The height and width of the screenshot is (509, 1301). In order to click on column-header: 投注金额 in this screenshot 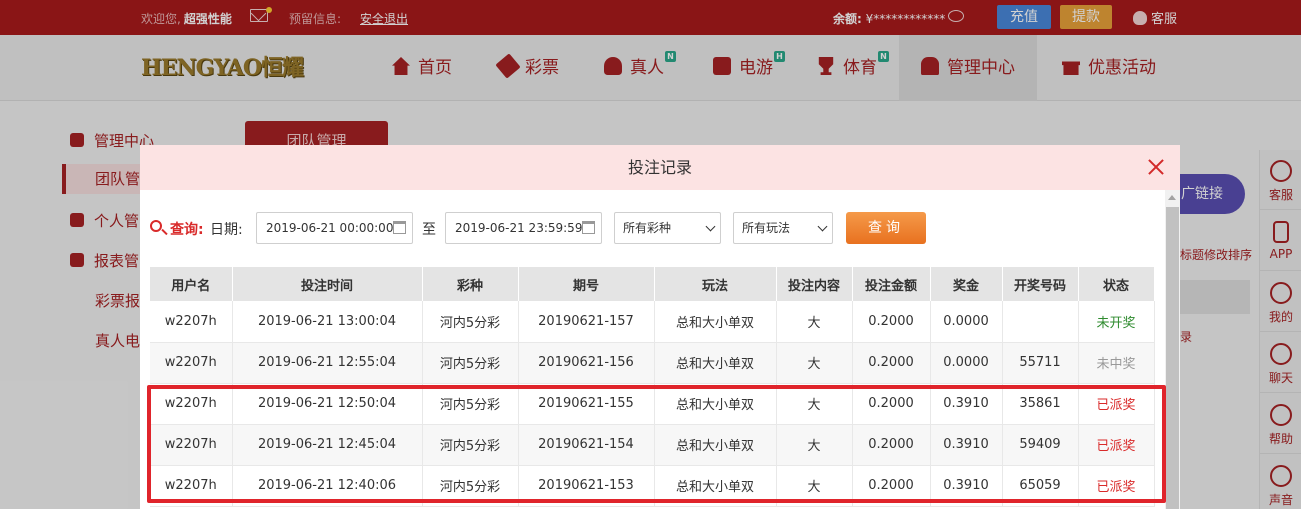, I will do `click(891, 284)`.